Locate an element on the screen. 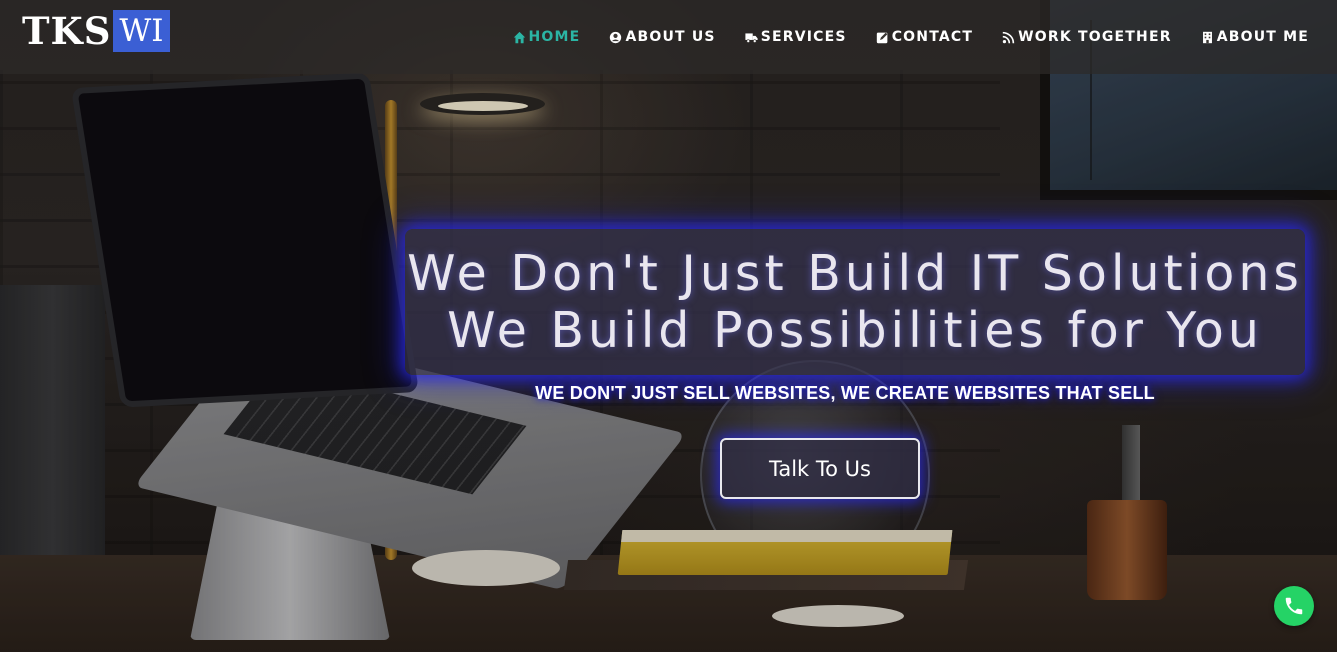 The image size is (1337, 652). headline-line-2: We Build Possibilities for You is located at coordinates (855, 330).